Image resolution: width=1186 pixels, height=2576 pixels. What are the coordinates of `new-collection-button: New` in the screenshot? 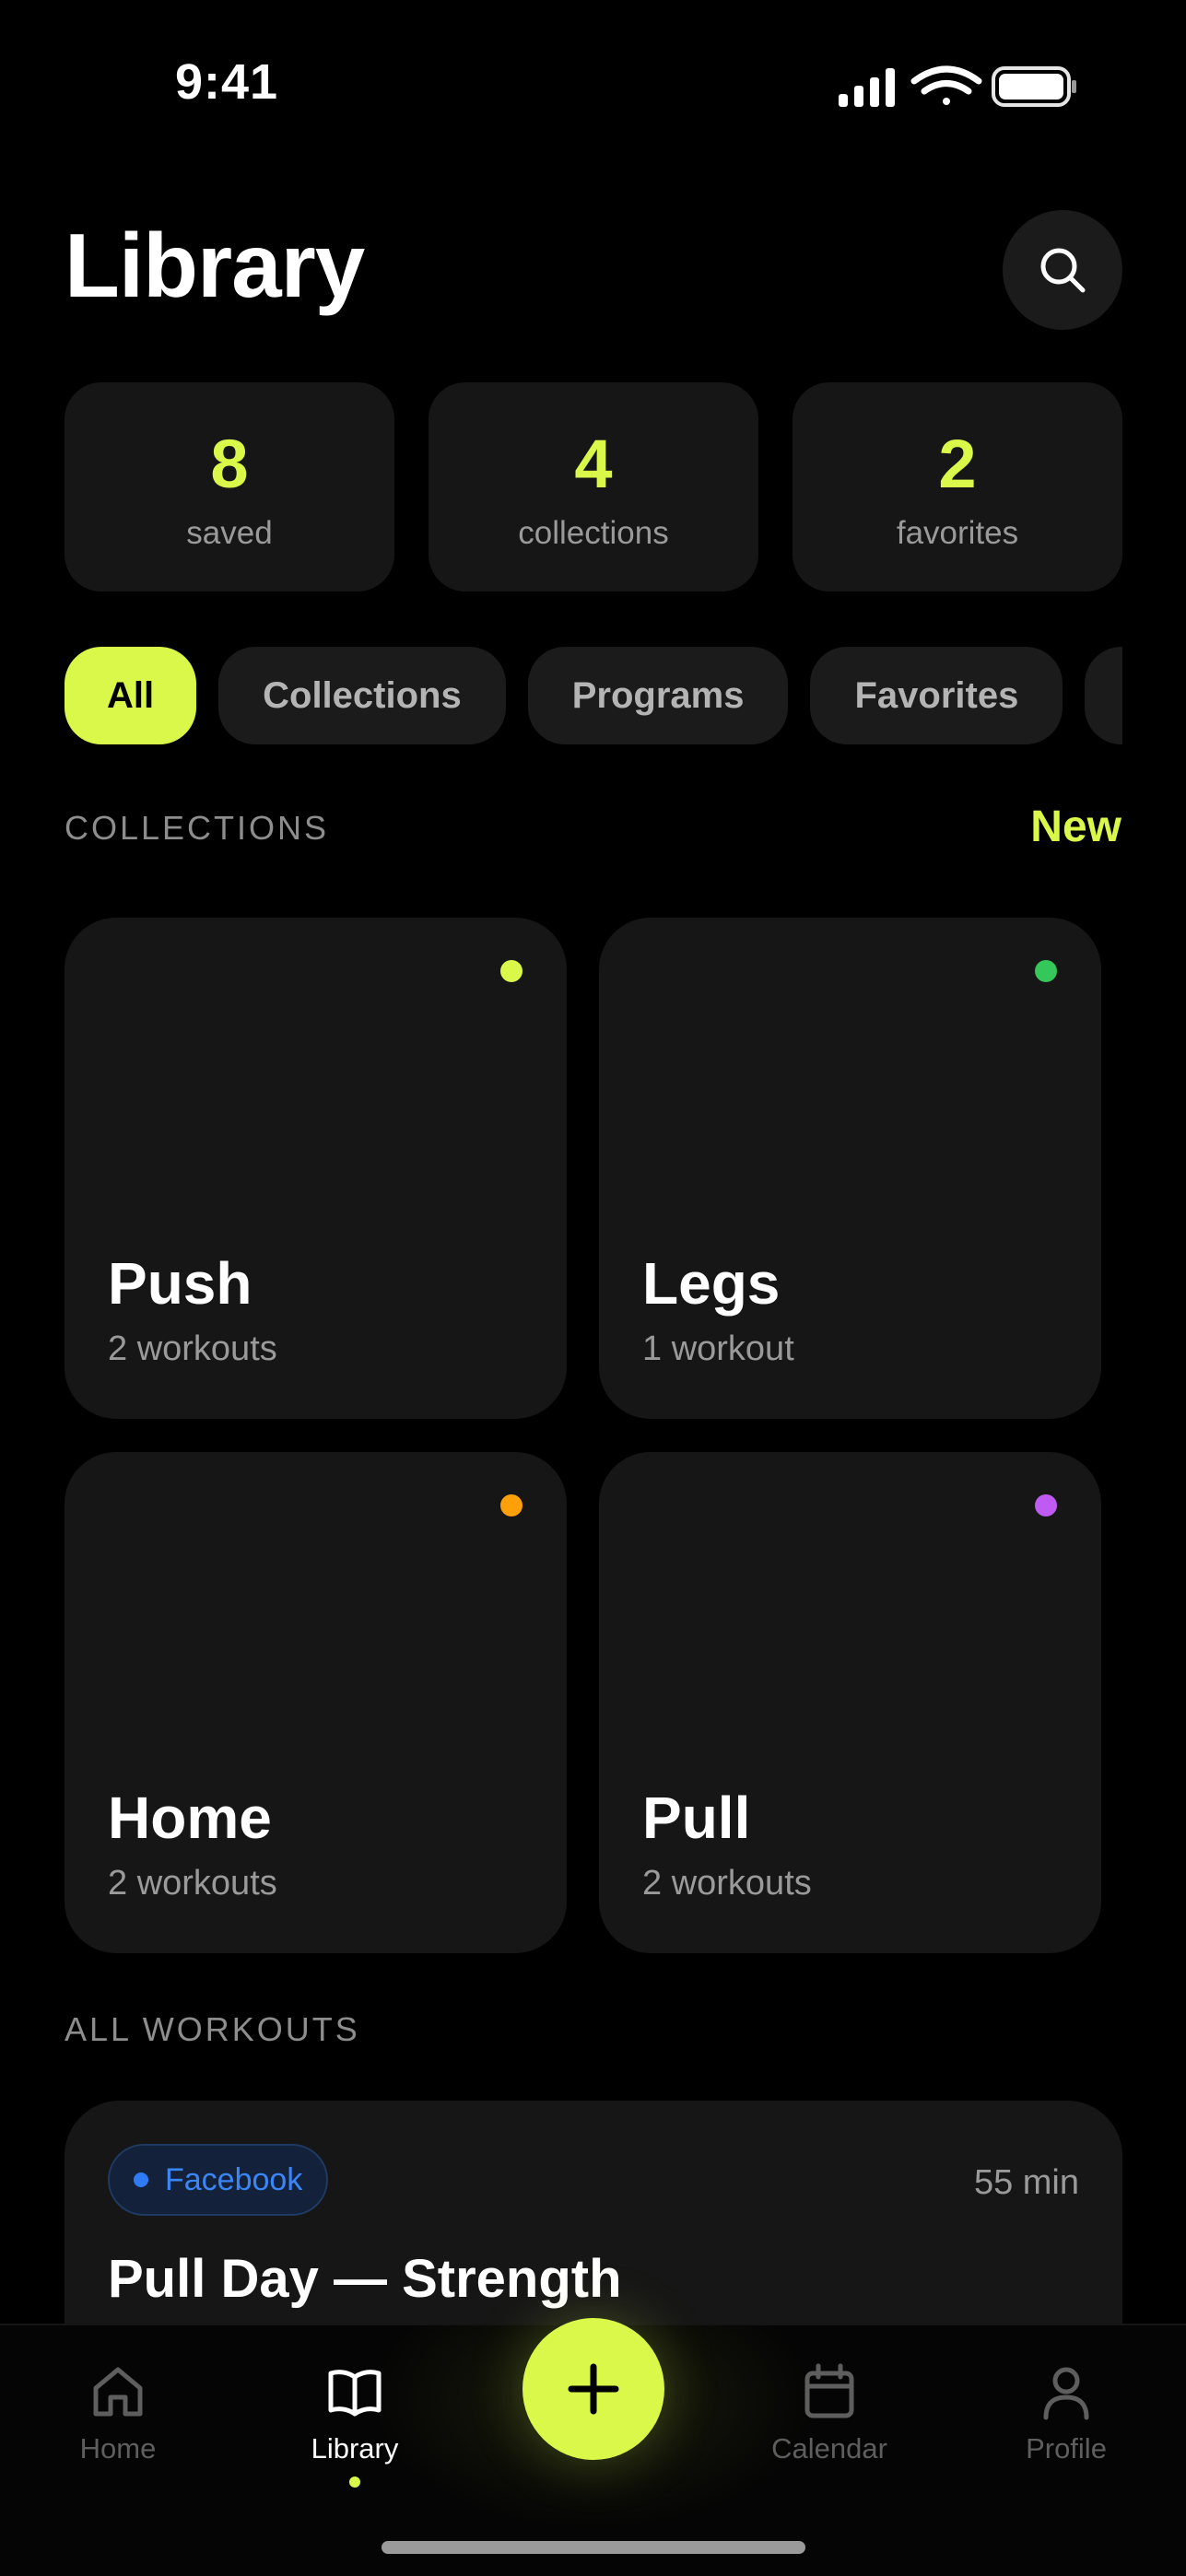 It's located at (1075, 827).